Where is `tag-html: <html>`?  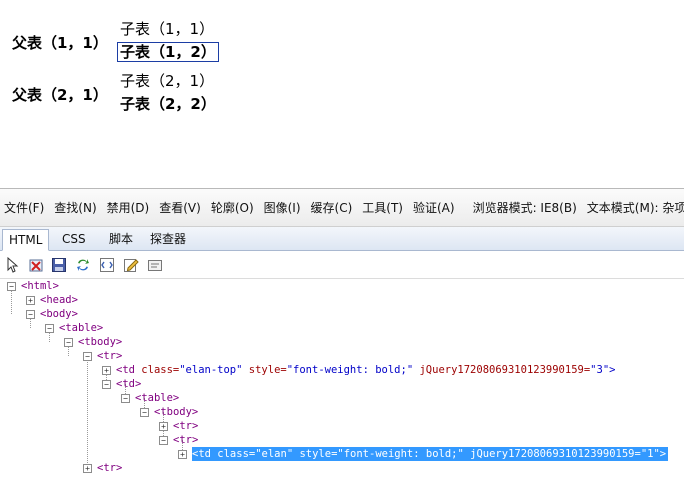 tag-html: <html> is located at coordinates (40, 286).